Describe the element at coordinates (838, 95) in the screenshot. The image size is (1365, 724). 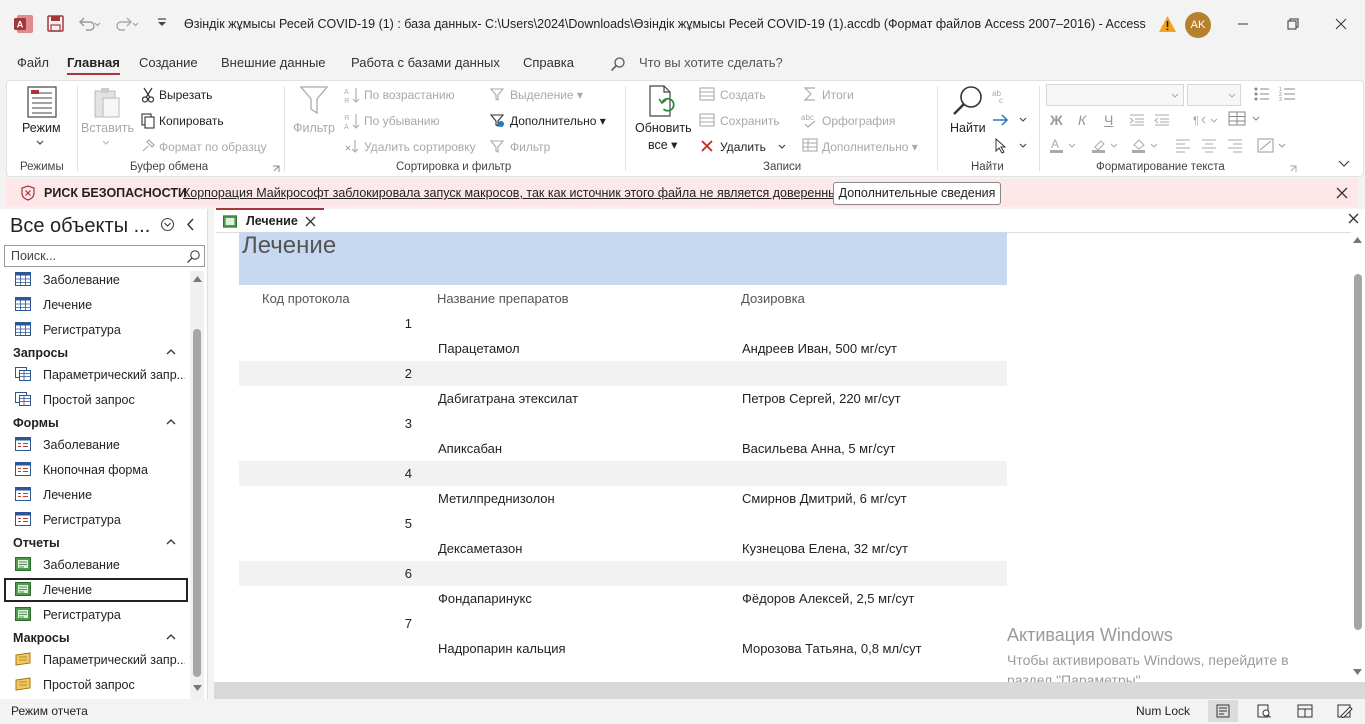
I see `totals-button: Итоги` at that location.